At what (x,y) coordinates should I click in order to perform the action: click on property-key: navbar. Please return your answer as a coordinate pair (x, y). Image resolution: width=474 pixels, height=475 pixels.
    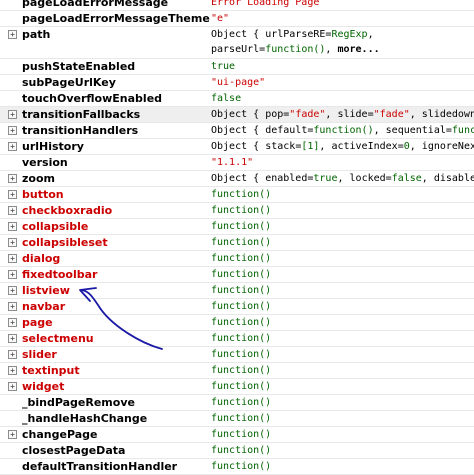
    Looking at the image, I should click on (43, 306).